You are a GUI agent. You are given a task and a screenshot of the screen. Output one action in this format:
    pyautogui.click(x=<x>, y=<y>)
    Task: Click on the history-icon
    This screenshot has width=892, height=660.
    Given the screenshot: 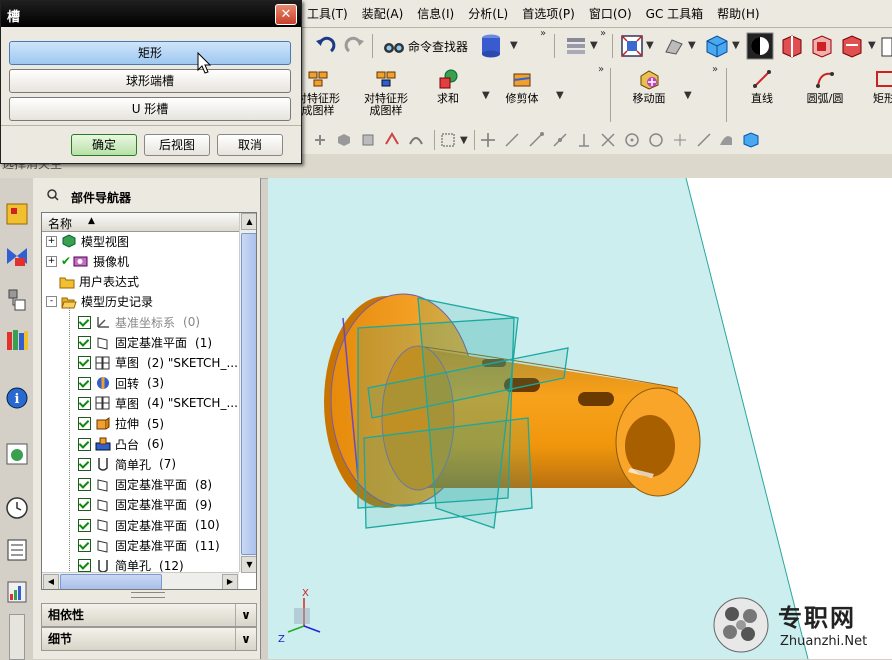 What is the action you would take?
    pyautogui.click(x=17, y=508)
    